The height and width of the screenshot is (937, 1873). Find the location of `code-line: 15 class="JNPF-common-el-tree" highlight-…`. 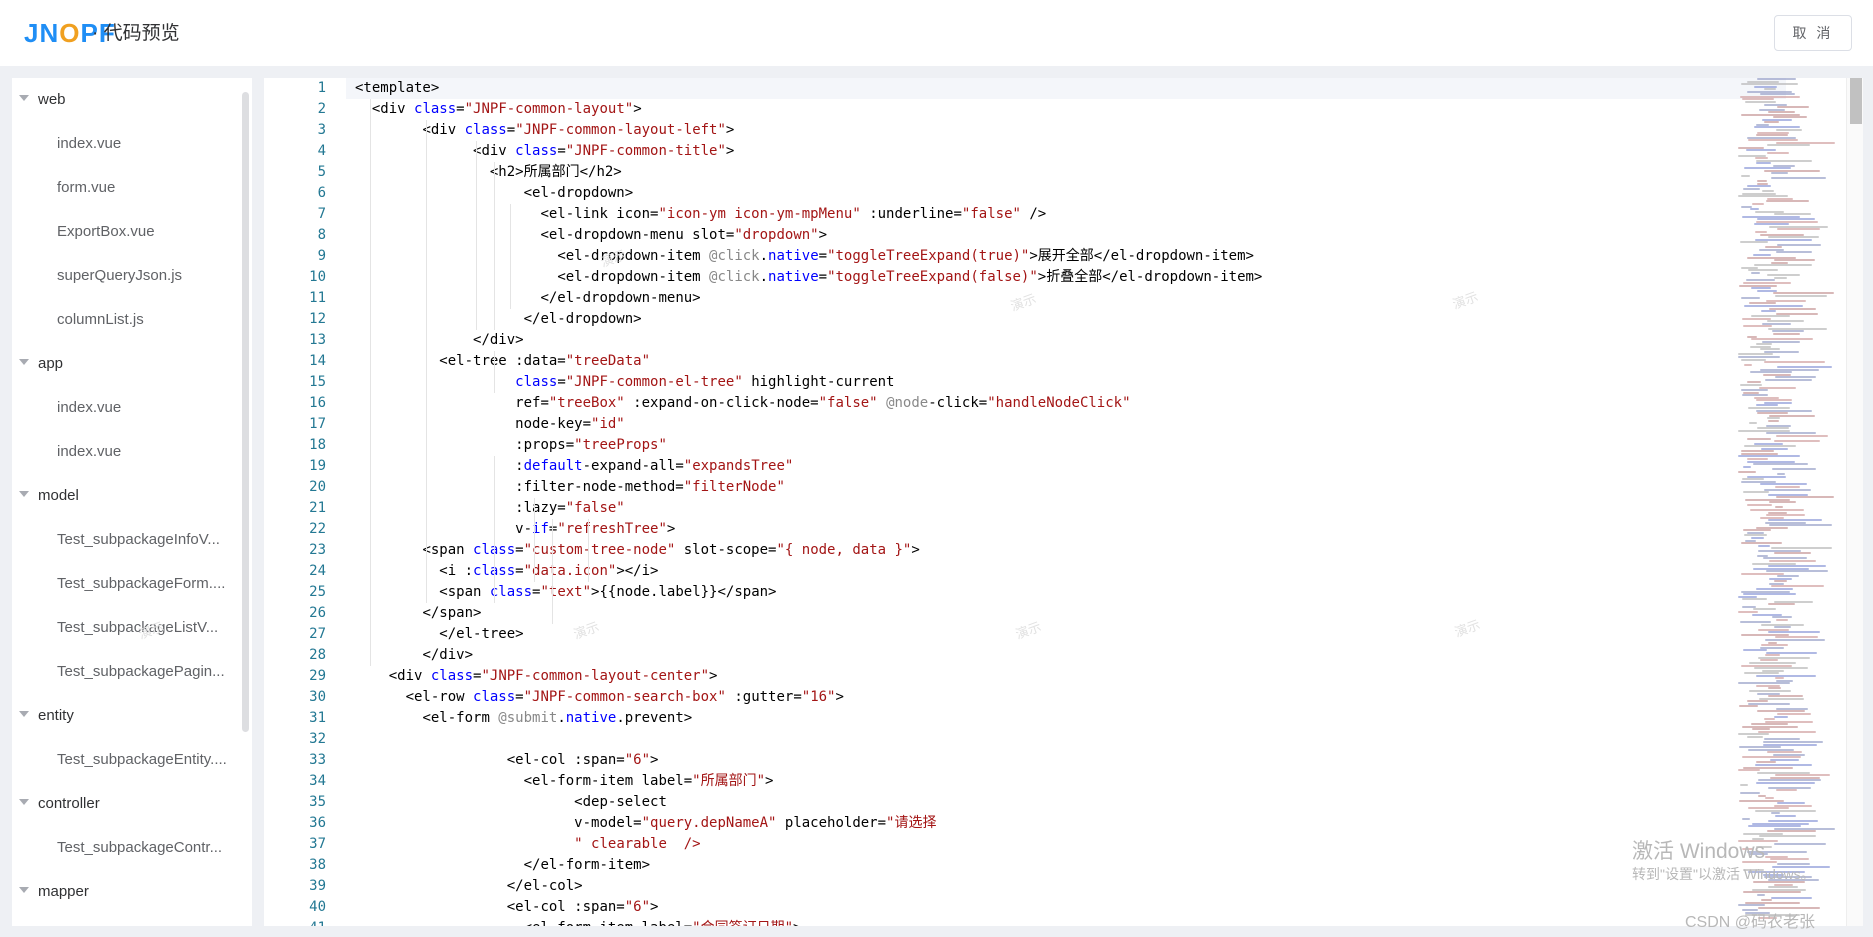

code-line: 15 class="JNPF-common-el-tree" highlight-… is located at coordinates (999, 382).